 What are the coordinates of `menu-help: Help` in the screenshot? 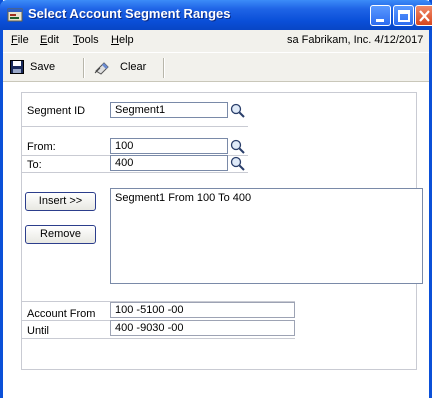 It's located at (122, 40).